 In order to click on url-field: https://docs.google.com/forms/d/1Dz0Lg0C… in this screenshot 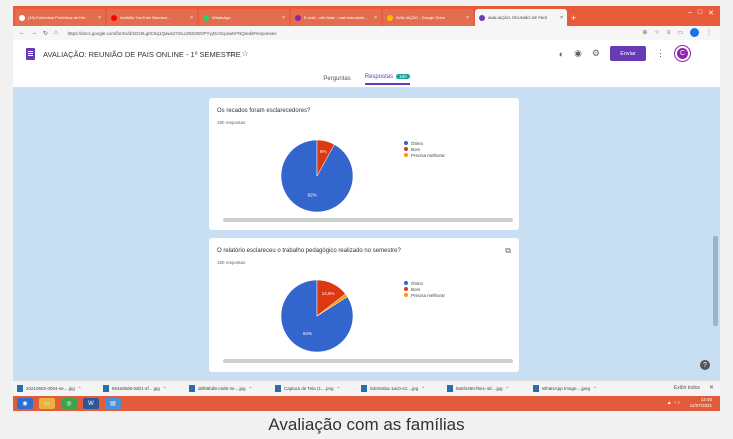, I will do `click(172, 33)`.